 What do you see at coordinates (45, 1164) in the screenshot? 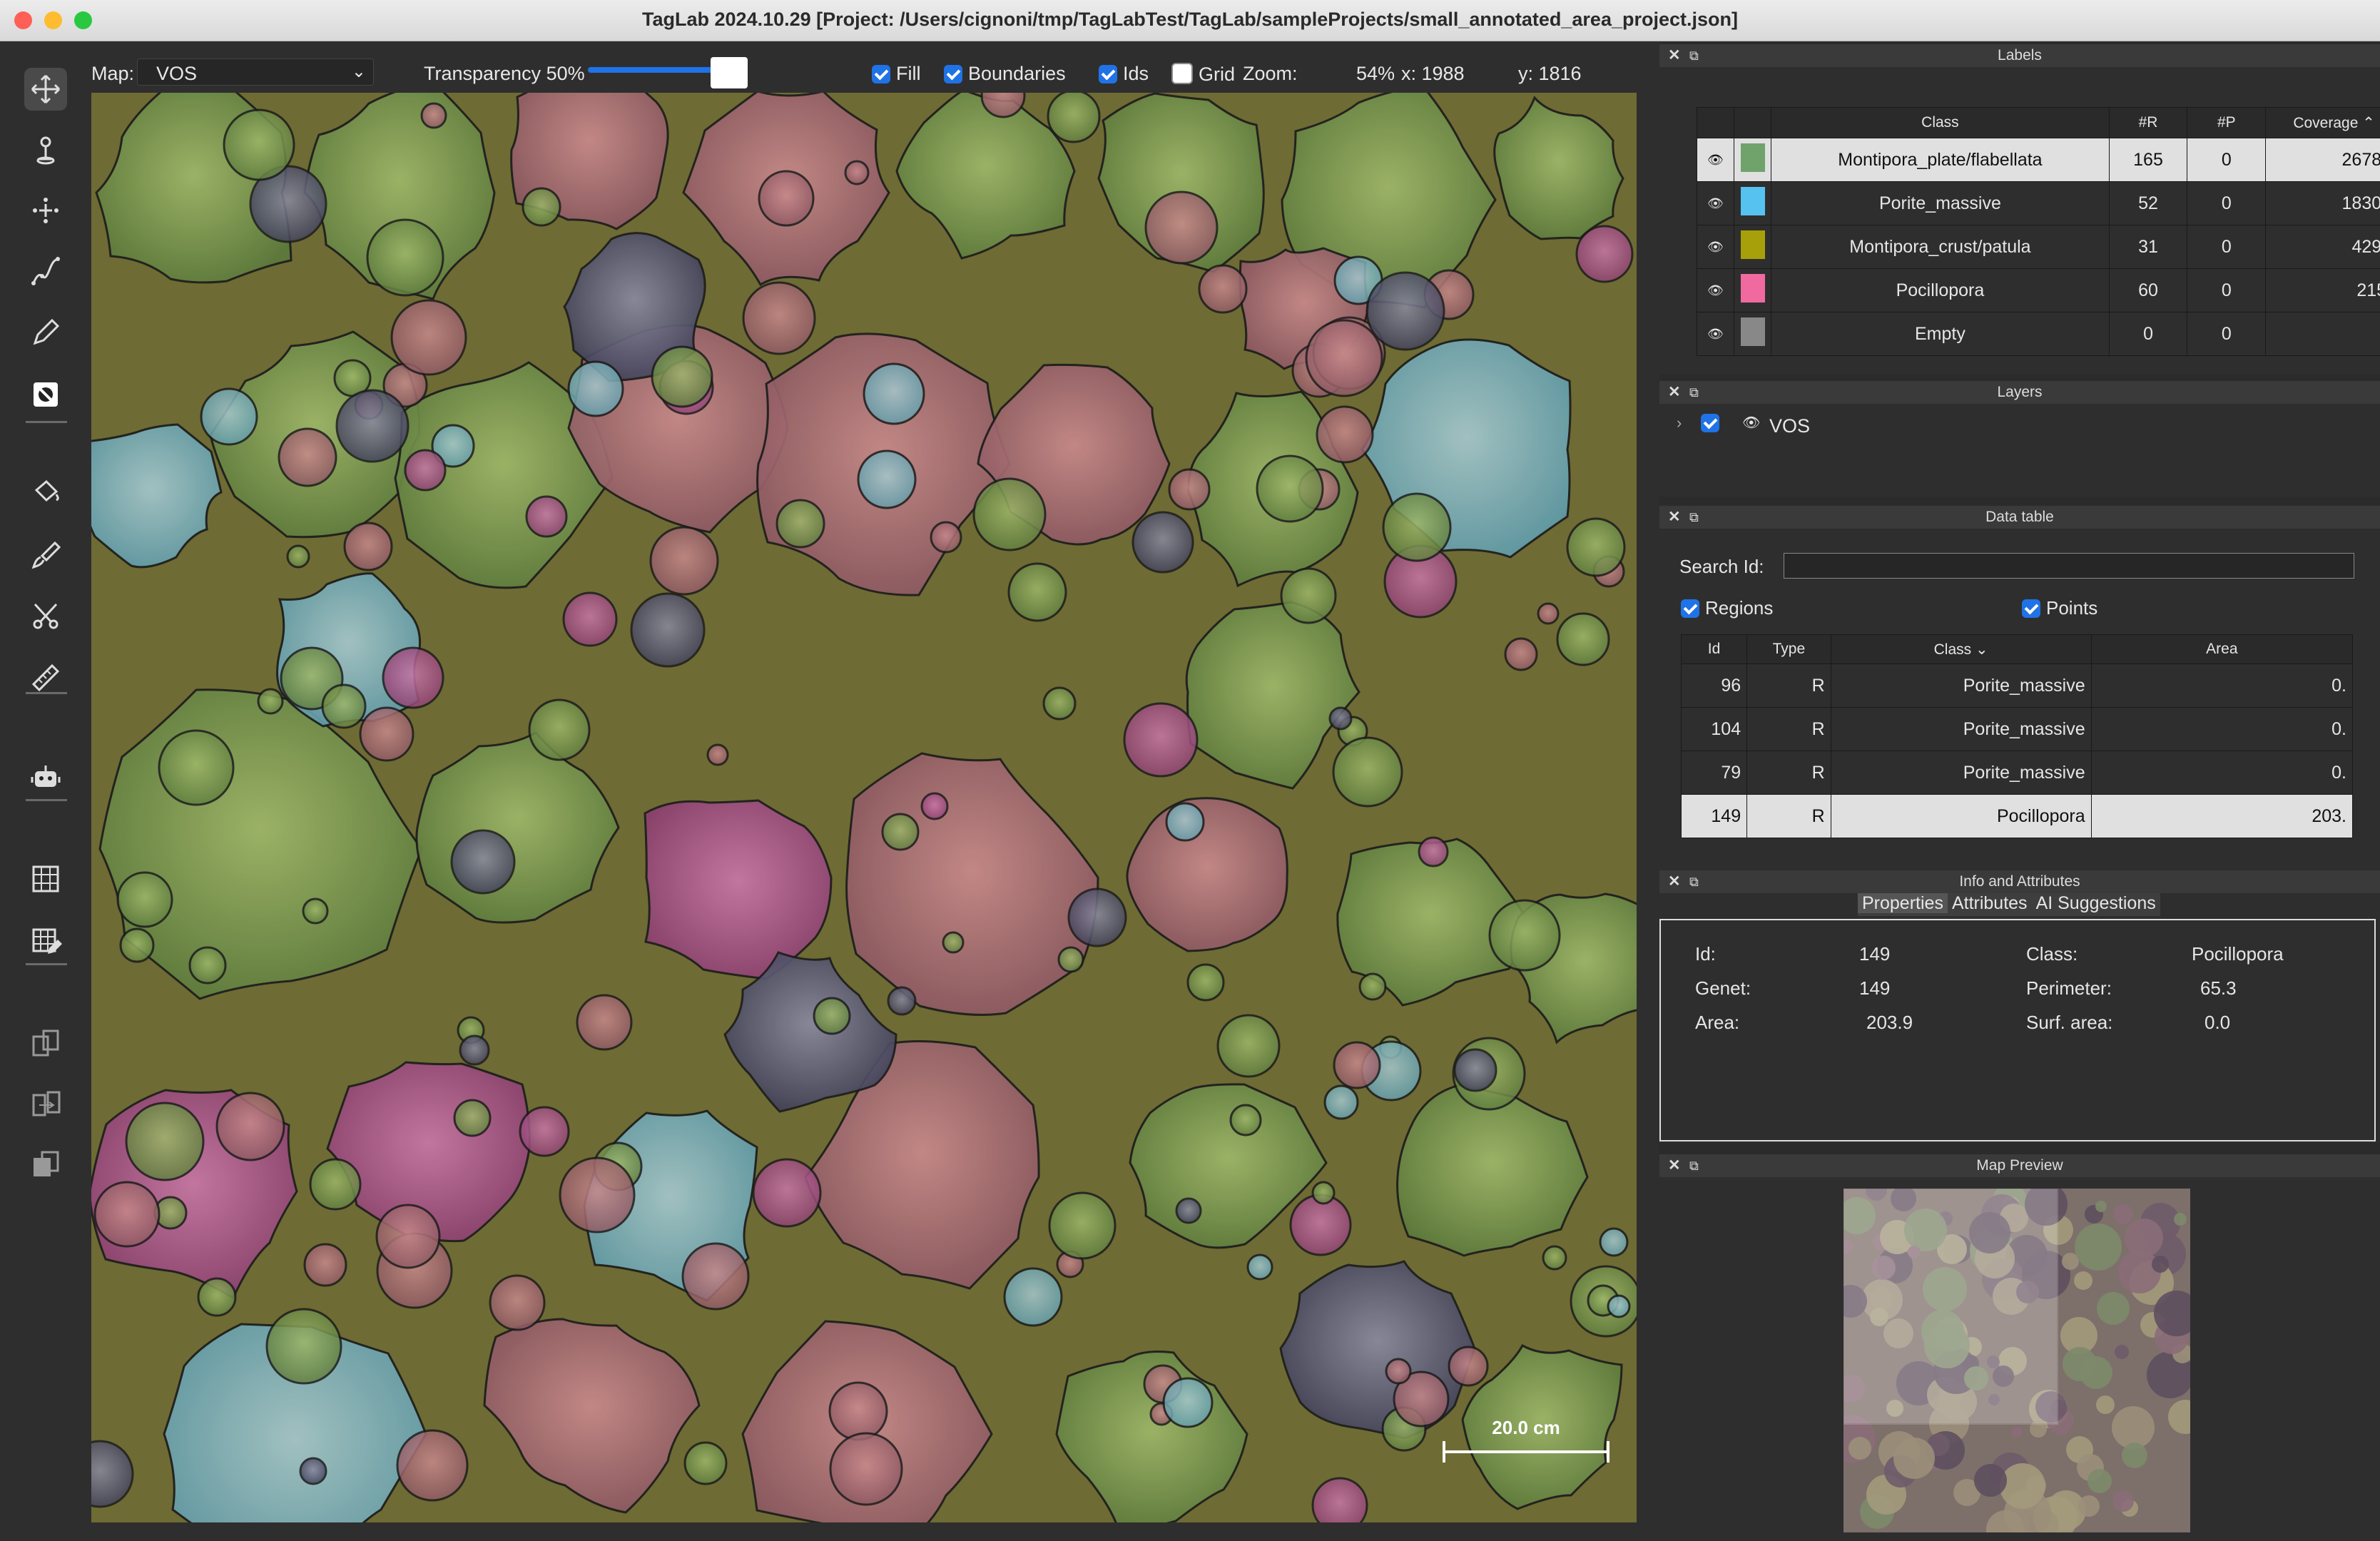
I see `copy-tool-button` at bounding box center [45, 1164].